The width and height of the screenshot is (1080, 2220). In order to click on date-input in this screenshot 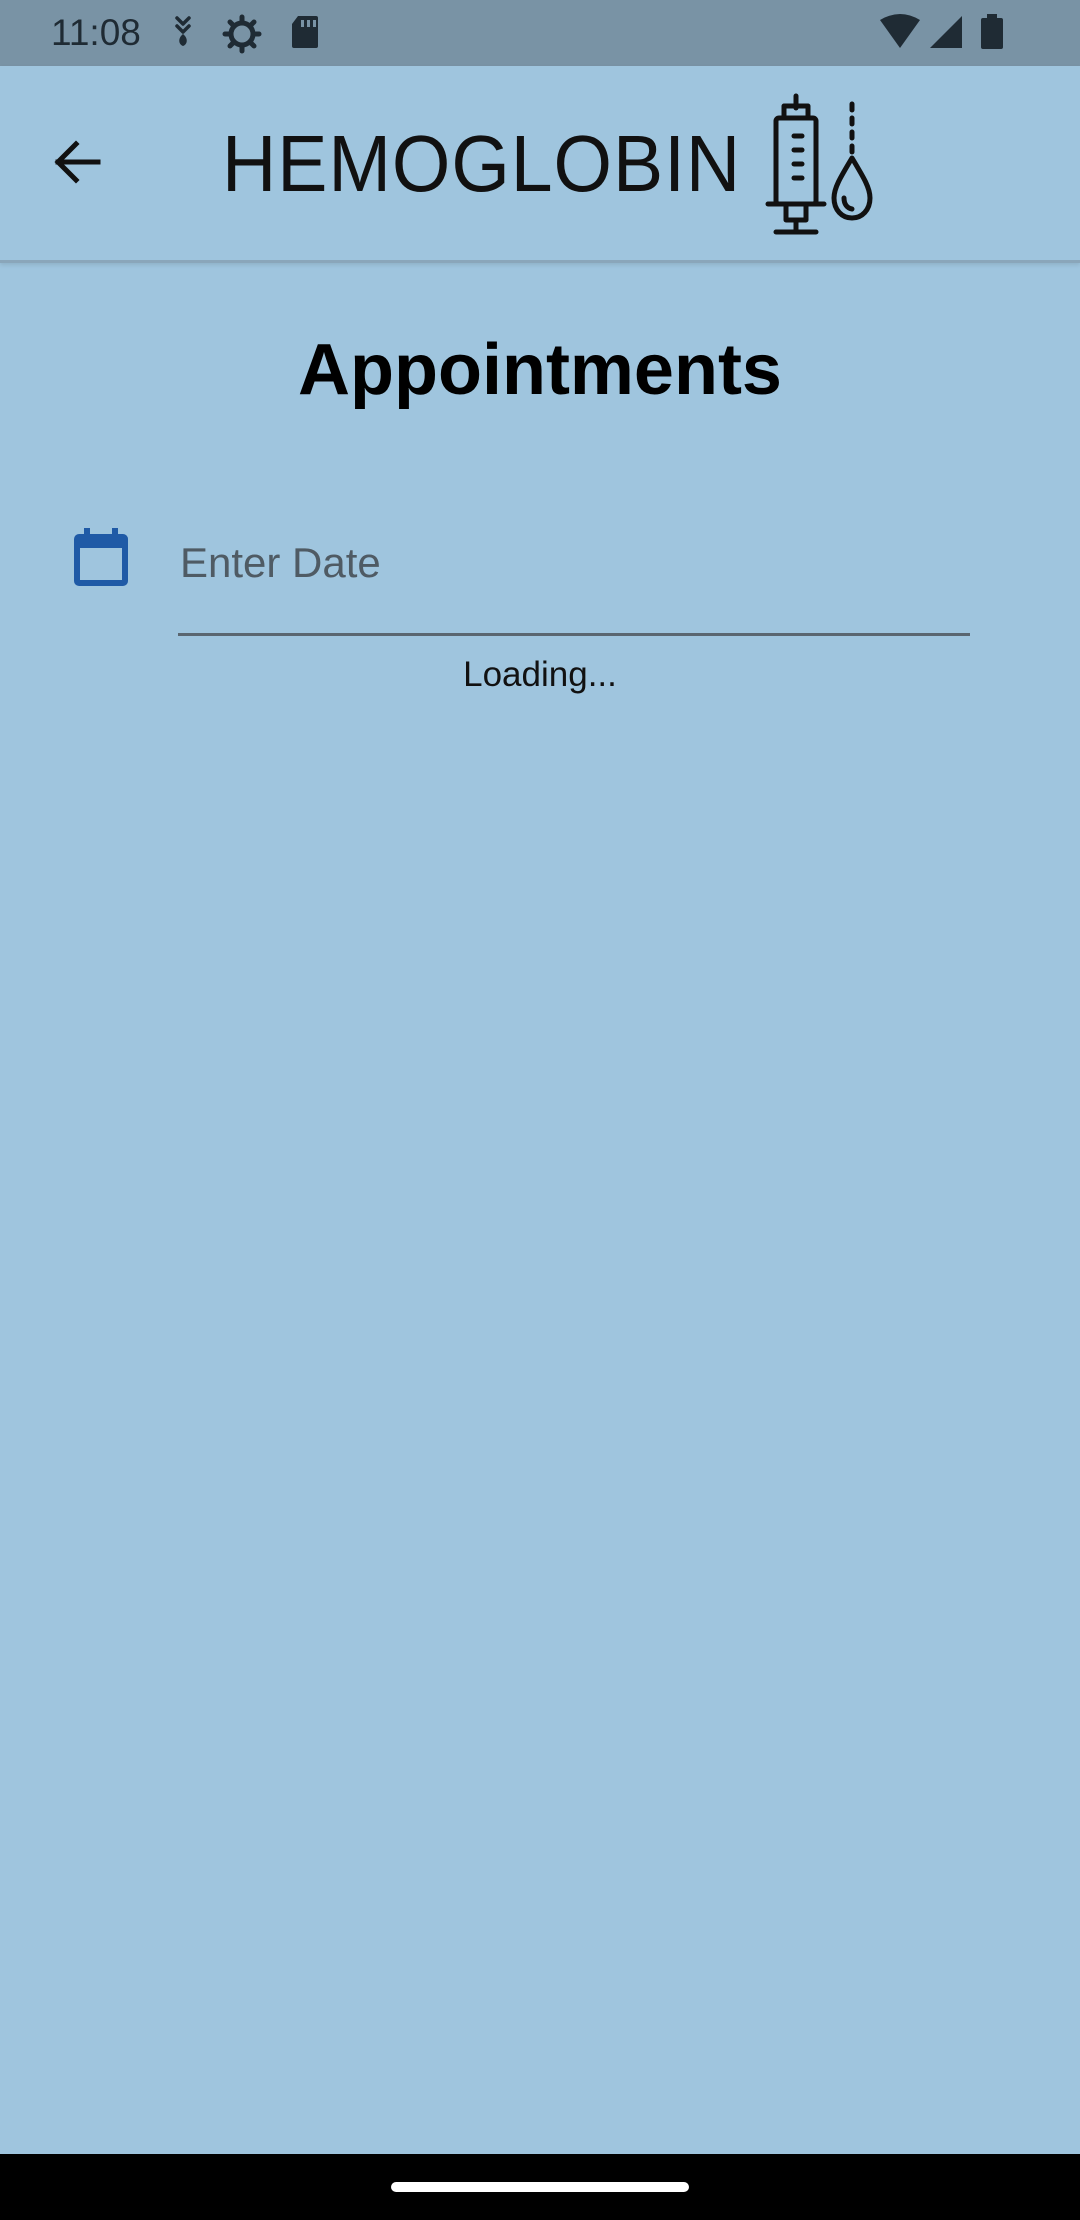, I will do `click(574, 578)`.